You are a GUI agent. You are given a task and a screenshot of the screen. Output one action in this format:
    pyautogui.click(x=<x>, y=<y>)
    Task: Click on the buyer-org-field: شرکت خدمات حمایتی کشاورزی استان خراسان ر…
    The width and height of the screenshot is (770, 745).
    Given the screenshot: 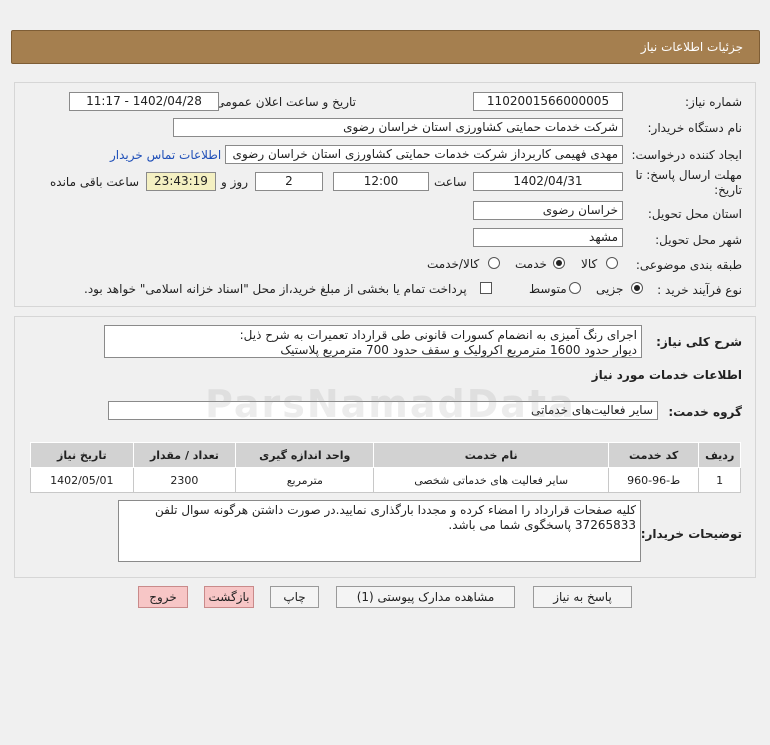 What is the action you would take?
    pyautogui.click(x=398, y=127)
    